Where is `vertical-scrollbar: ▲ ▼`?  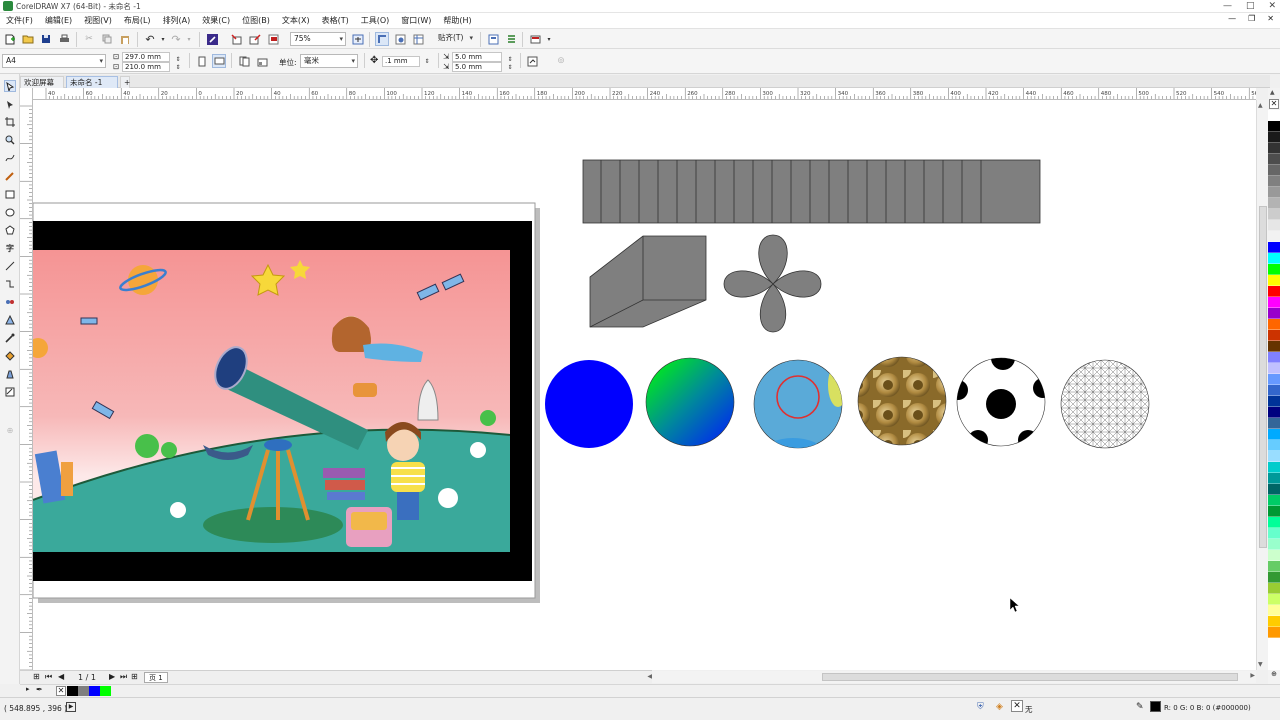 vertical-scrollbar: ▲ ▼ is located at coordinates (1262, 385).